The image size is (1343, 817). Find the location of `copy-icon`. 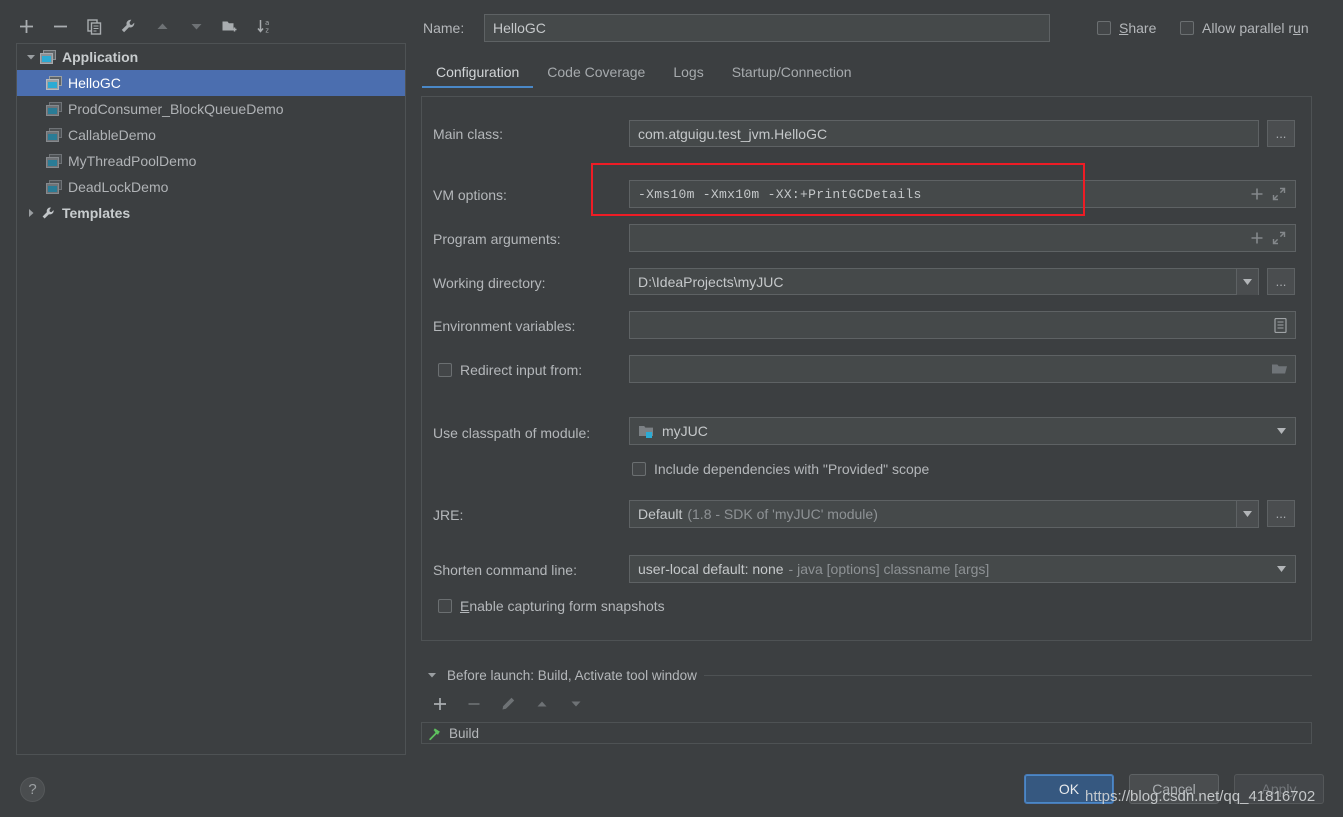

copy-icon is located at coordinates (94, 26).